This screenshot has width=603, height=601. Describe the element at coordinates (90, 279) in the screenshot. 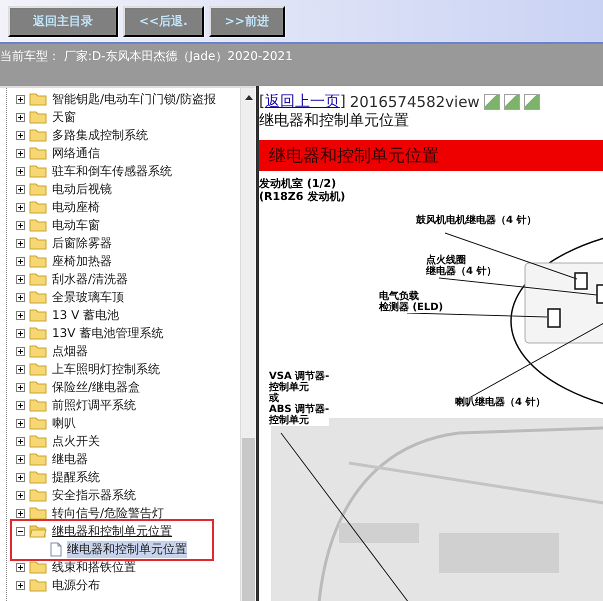

I see `tree-item: 刮水器/清洗器` at that location.